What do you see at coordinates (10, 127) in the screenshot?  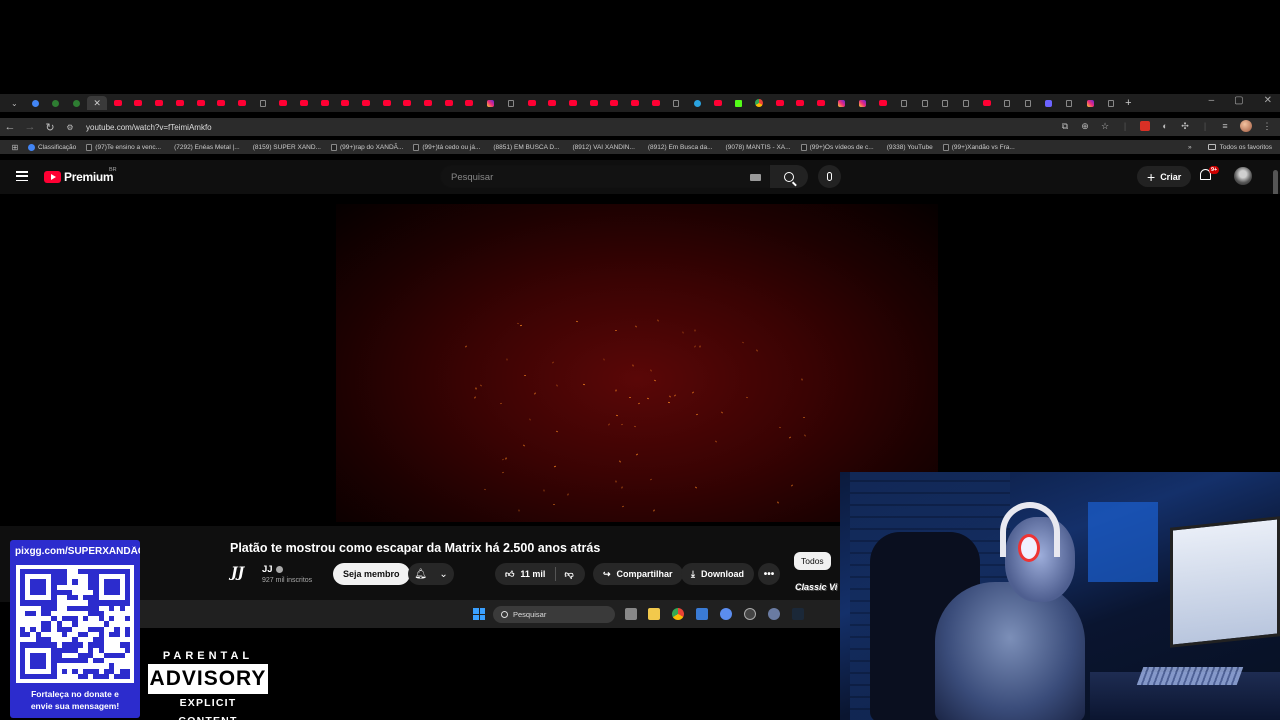 I see `back-icon: ←` at bounding box center [10, 127].